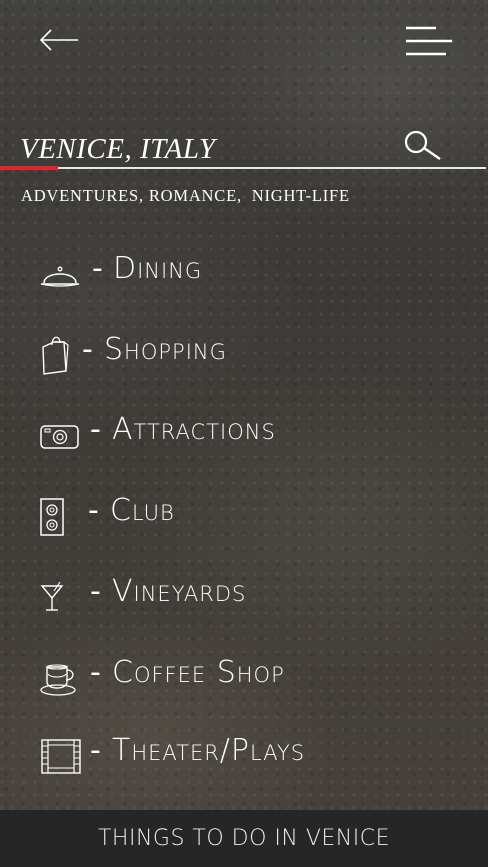  I want to click on search-input, so click(200, 149).